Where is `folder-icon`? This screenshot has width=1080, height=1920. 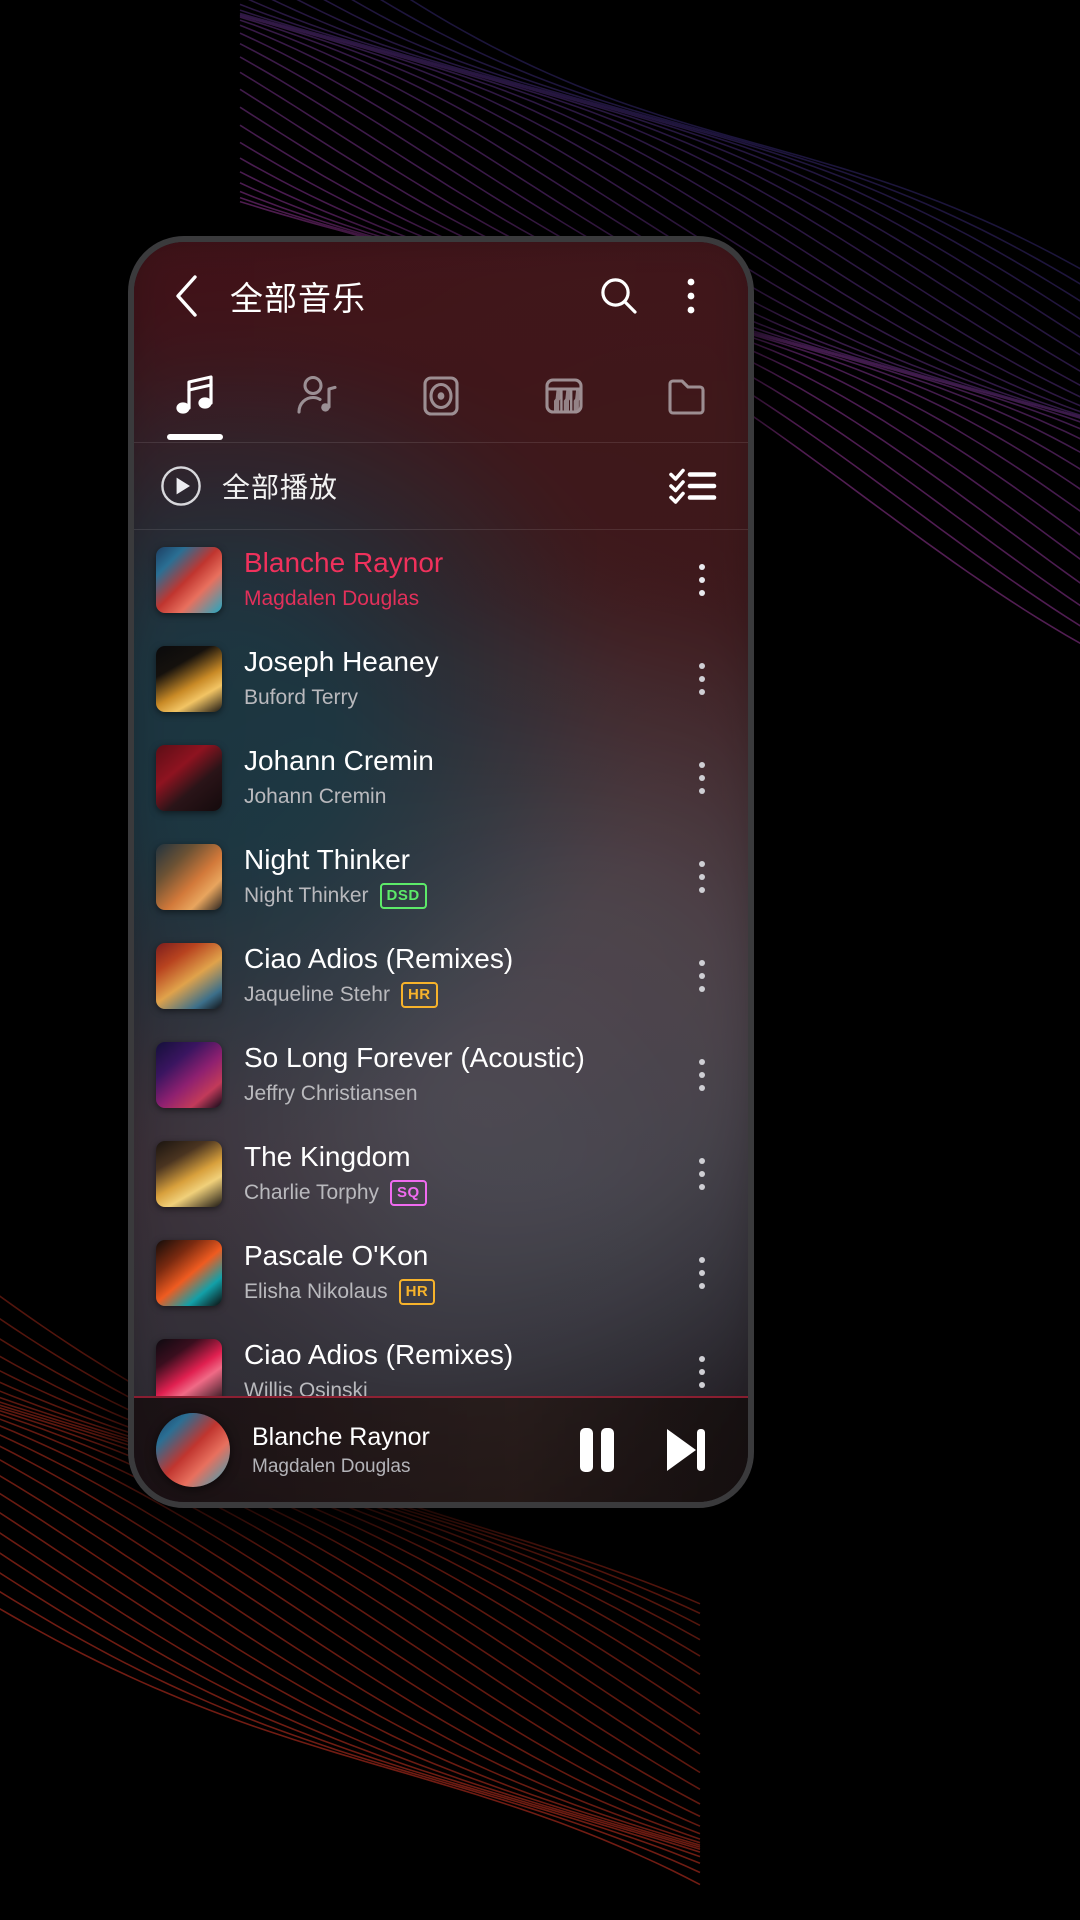 folder-icon is located at coordinates (686, 397).